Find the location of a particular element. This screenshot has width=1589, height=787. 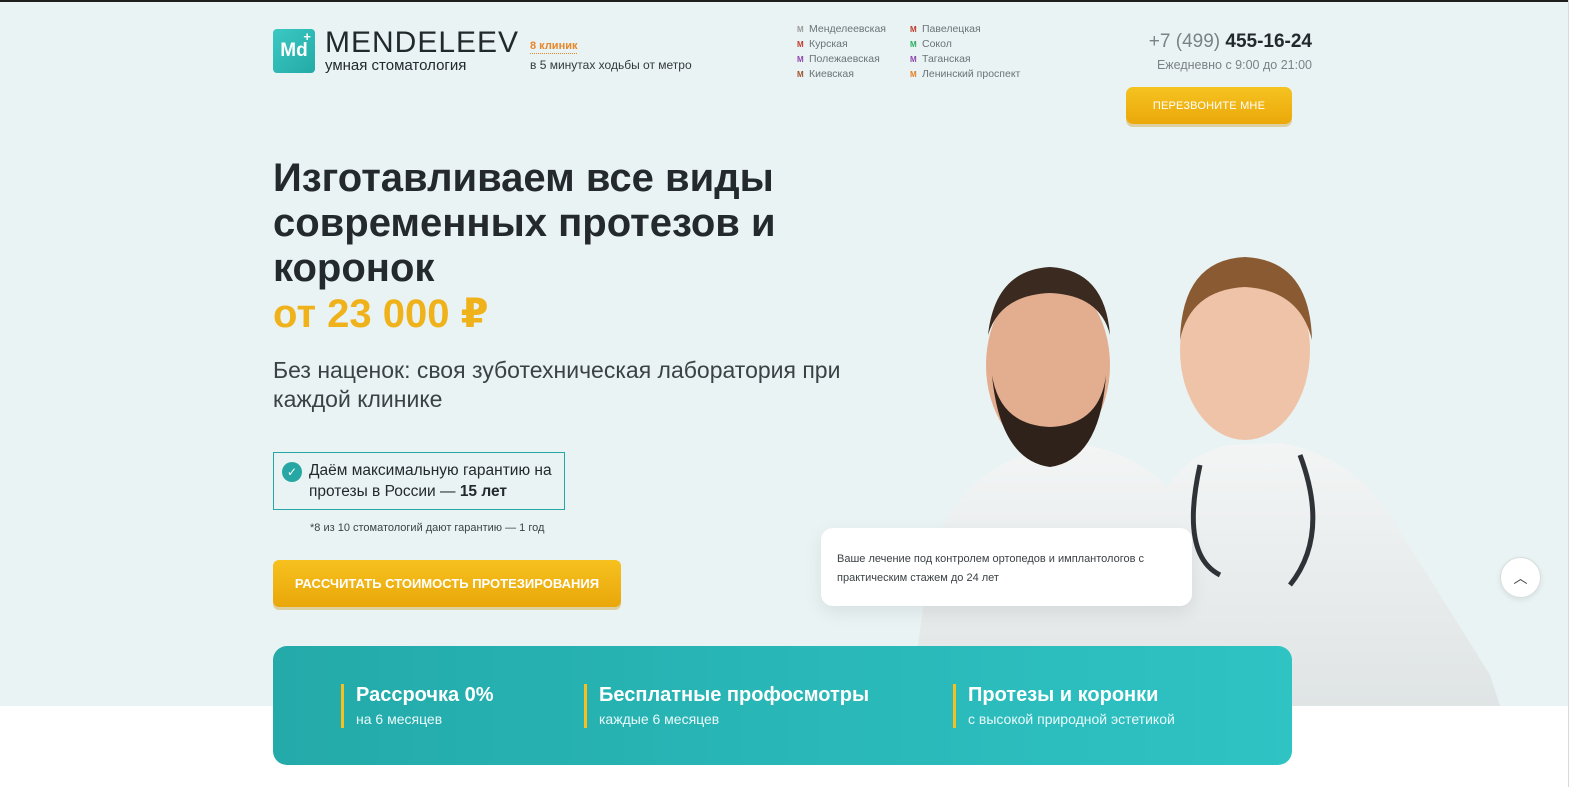

benefit-subtitle: с высокой природной эстетикой is located at coordinates (1071, 719).